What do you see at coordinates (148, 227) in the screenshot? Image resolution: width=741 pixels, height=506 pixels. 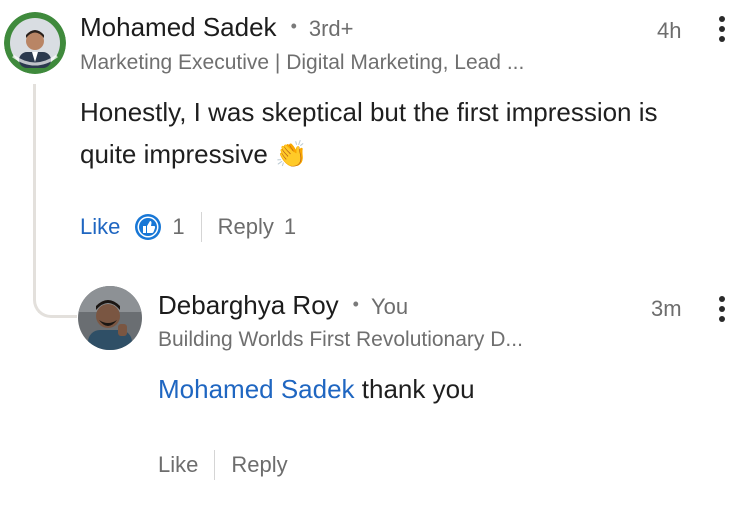 I see `like-thumbs-up-icon` at bounding box center [148, 227].